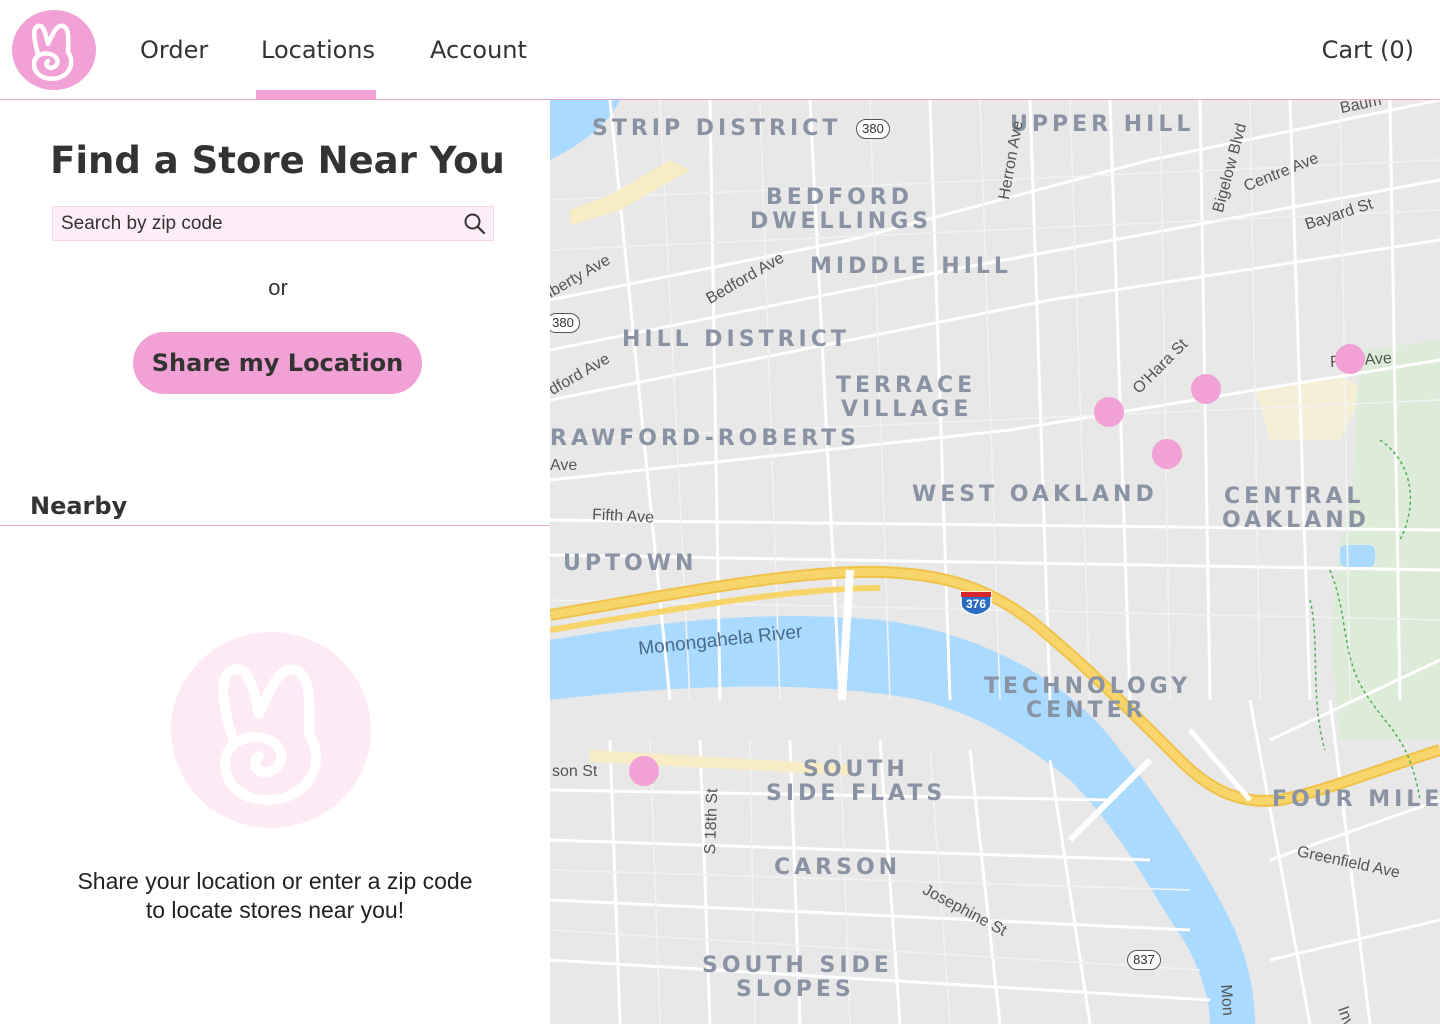 This screenshot has height=1024, width=1440. I want to click on label-tech-2: CENTER, so click(1086, 710).